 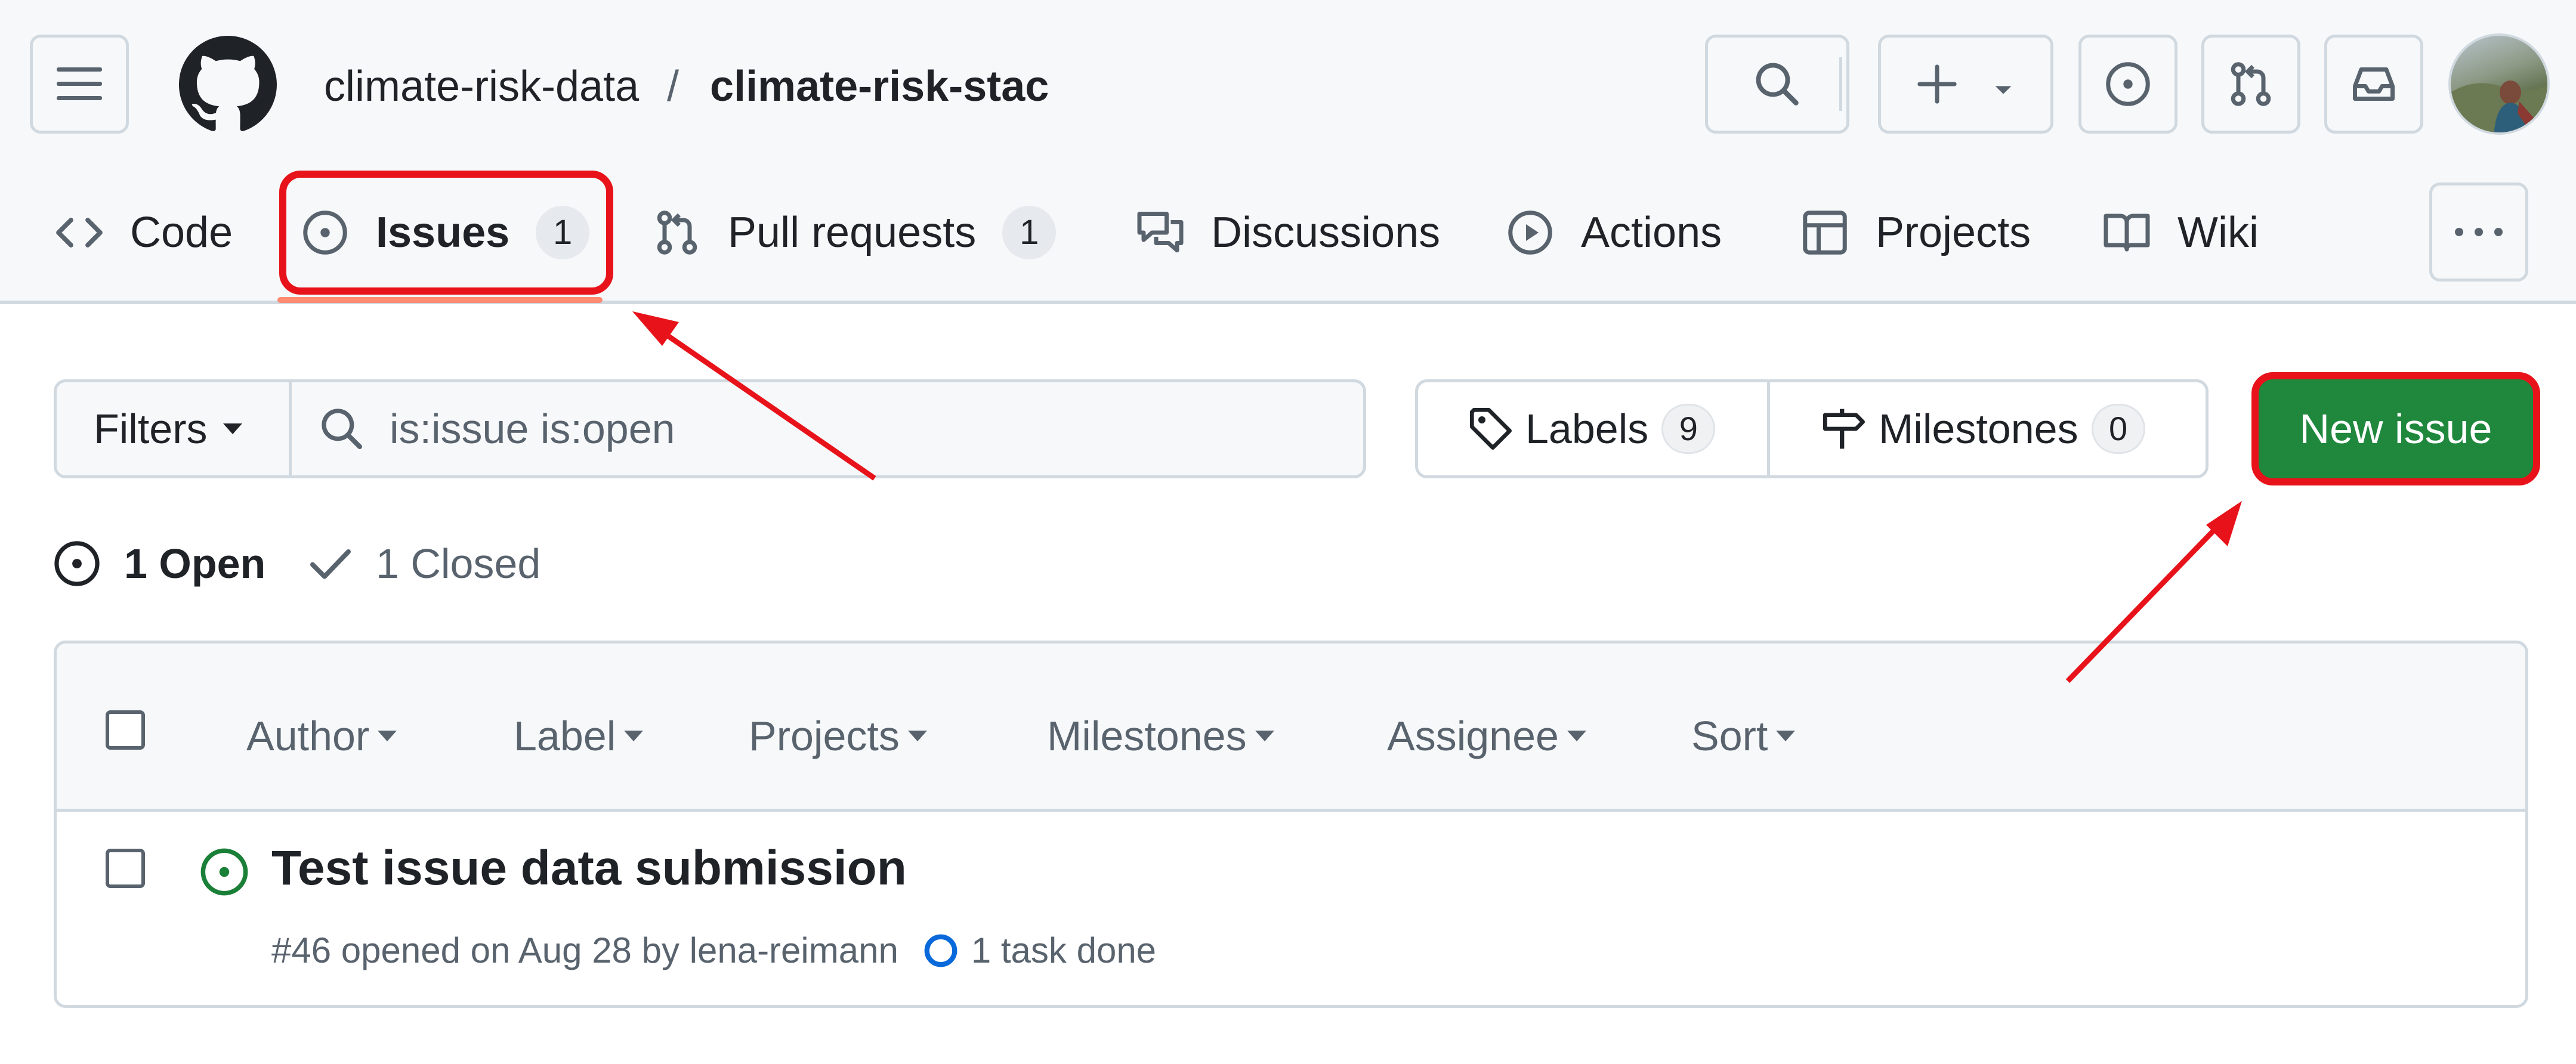 What do you see at coordinates (828, 428) in the screenshot?
I see `issues-search-input: is:issue is:open` at bounding box center [828, 428].